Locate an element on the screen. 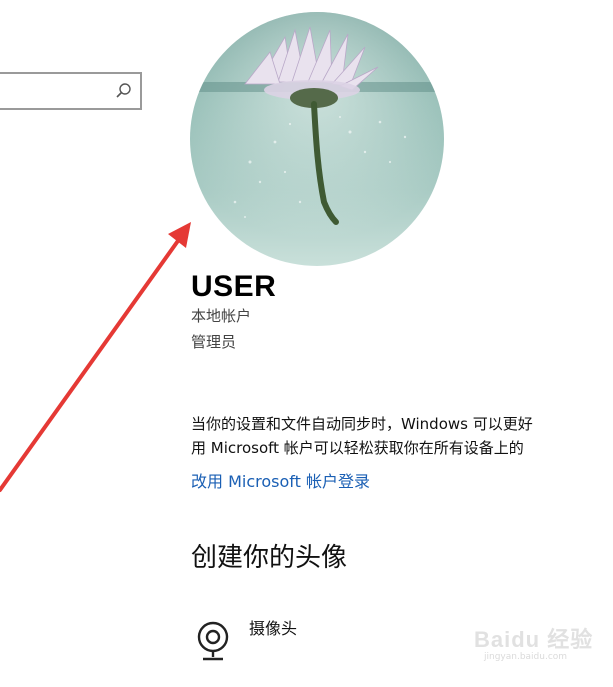  baidu-watermark: Baidu 经验 jingyan.baidu.com is located at coordinates (534, 644).